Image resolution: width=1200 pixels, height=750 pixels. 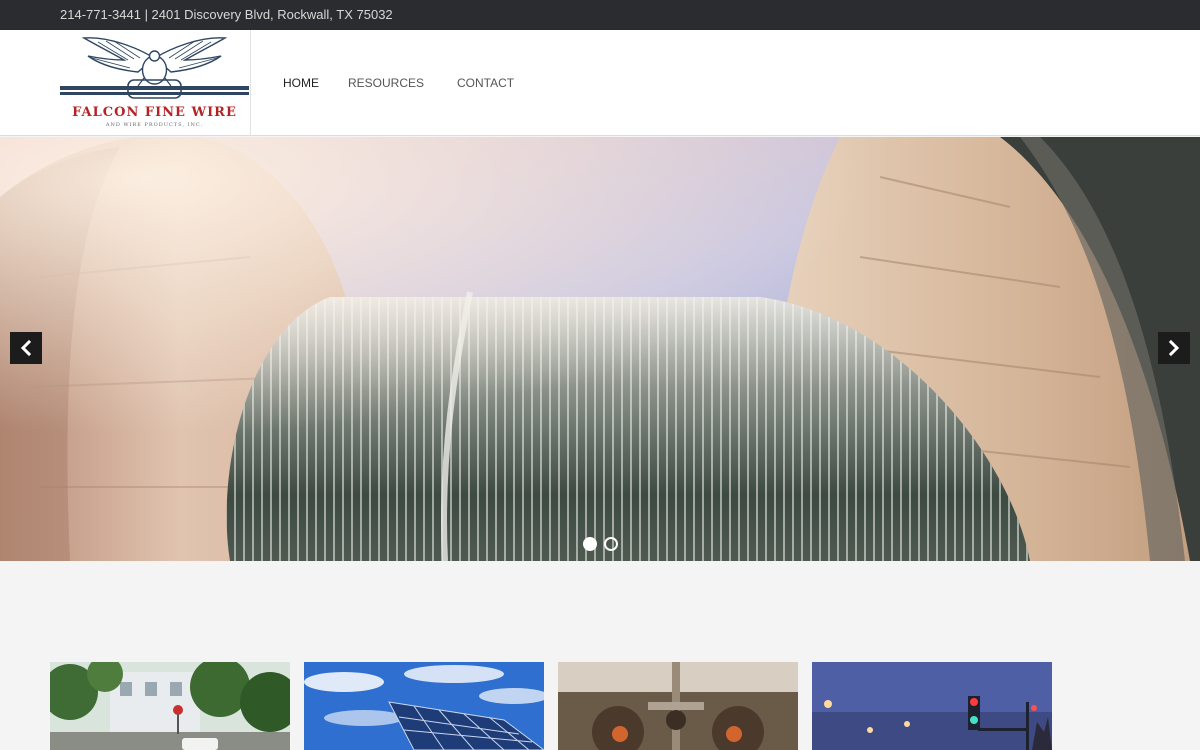 I want to click on thumbnail-machinery, so click(x=678, y=706).